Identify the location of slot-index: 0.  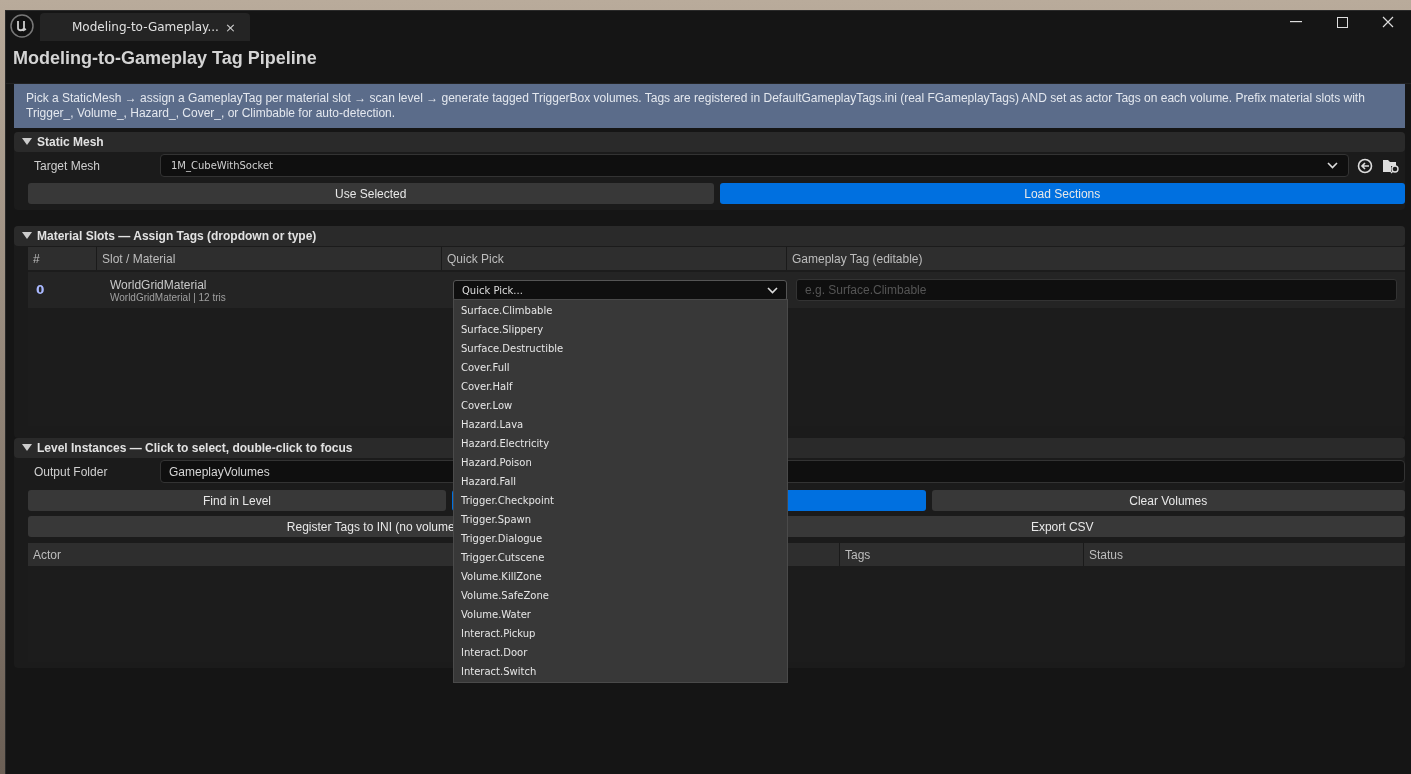
(40, 290).